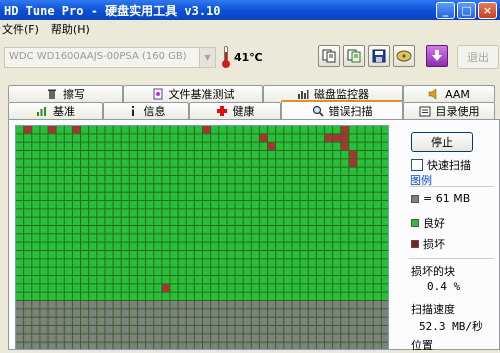 This screenshot has width=500, height=353. What do you see at coordinates (379, 56) in the screenshot?
I see `save-button` at bounding box center [379, 56].